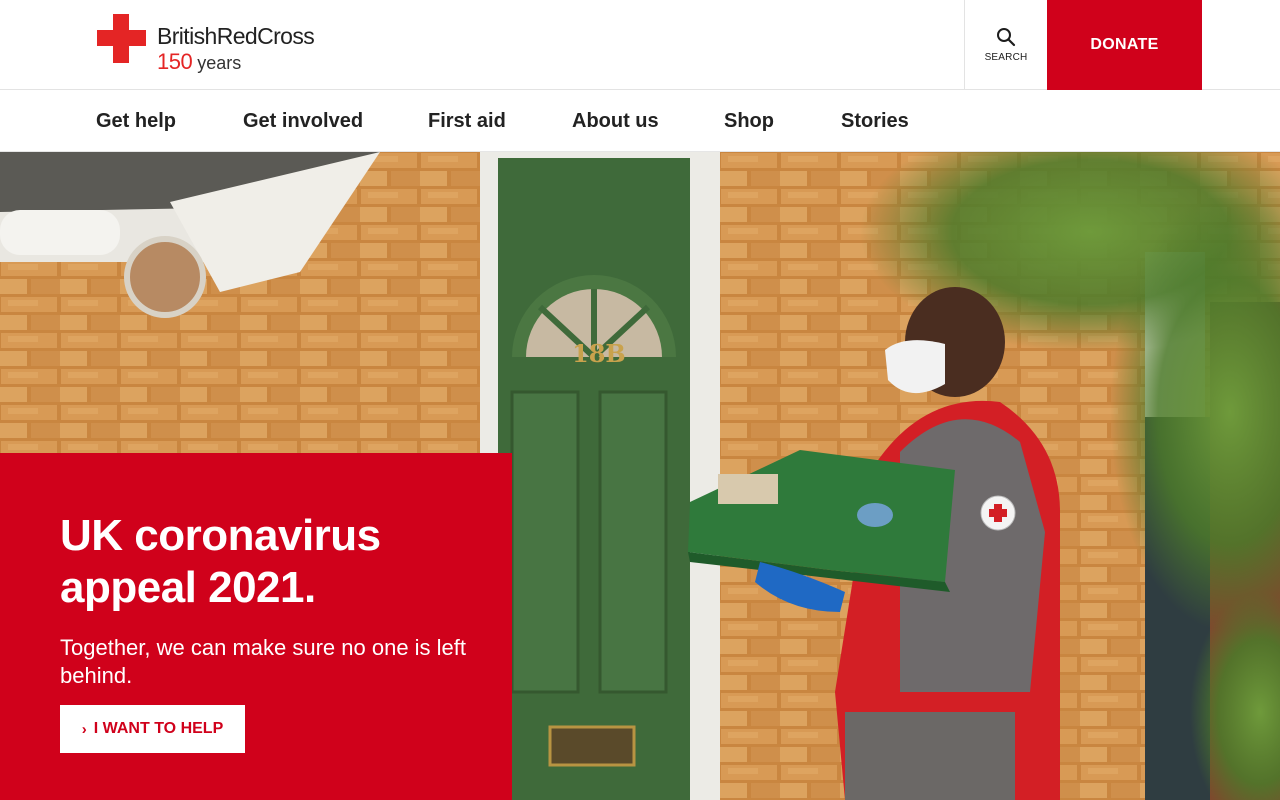  What do you see at coordinates (158, 728) in the screenshot?
I see `i-want-to-help-label: I WANT TO HELP` at bounding box center [158, 728].